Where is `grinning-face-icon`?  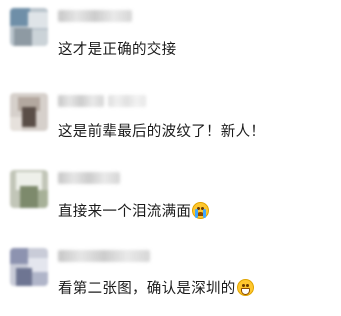
grinning-face-icon is located at coordinates (245, 287).